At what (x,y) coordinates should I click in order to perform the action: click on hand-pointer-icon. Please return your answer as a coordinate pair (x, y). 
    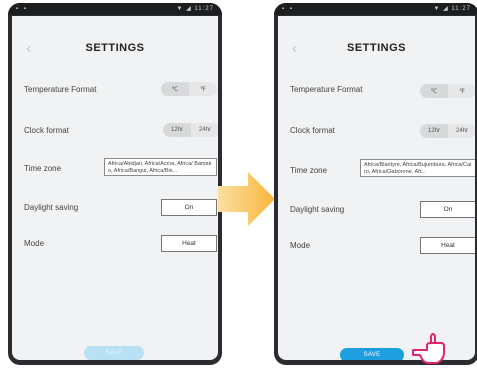
    Looking at the image, I should click on (428, 348).